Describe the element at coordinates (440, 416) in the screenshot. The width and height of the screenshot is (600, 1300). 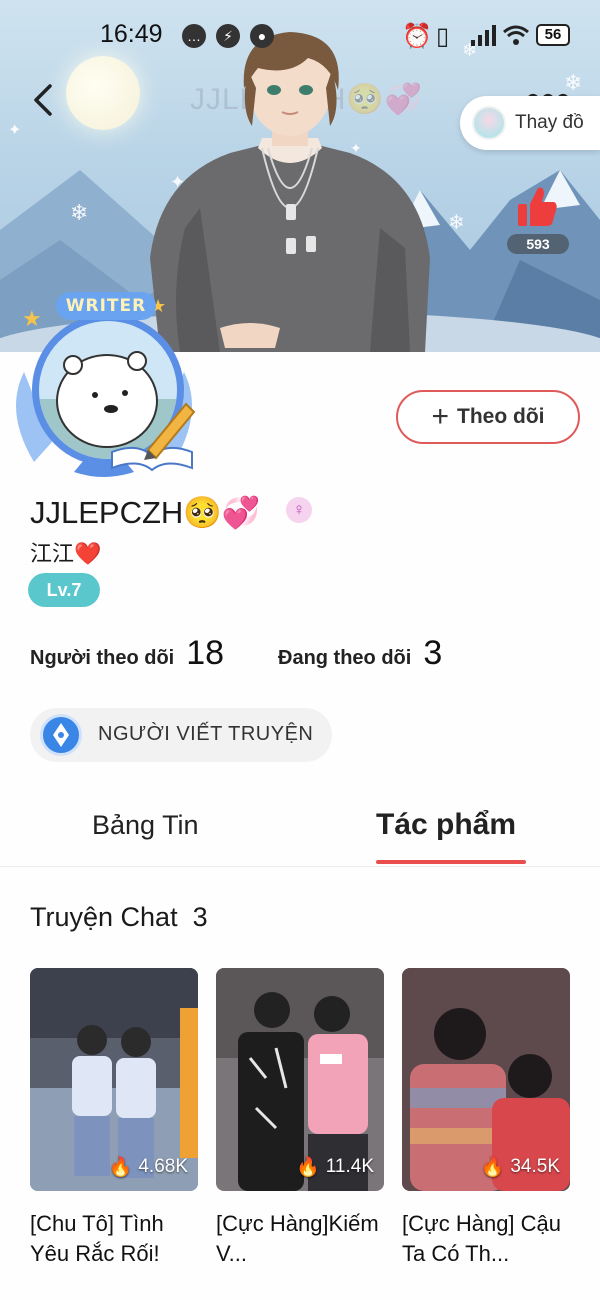
I see `plus-icon: +` at that location.